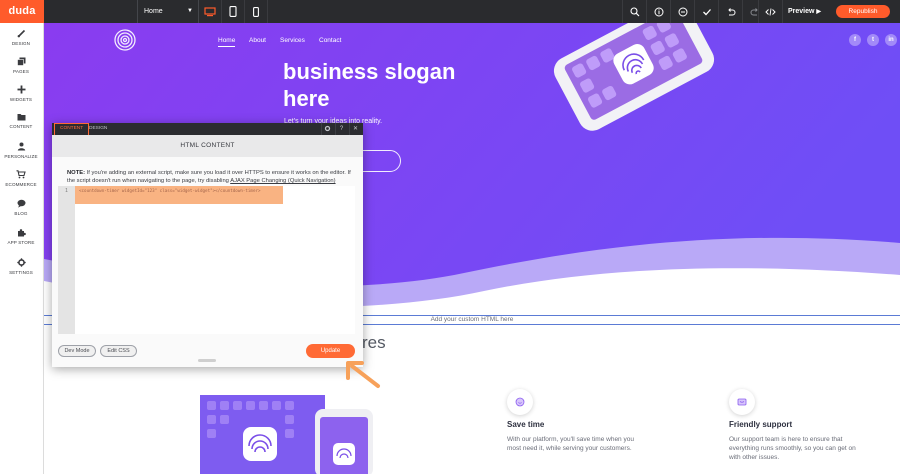 This screenshot has height=474, width=900. I want to click on tablet-icon, so click(233, 11).